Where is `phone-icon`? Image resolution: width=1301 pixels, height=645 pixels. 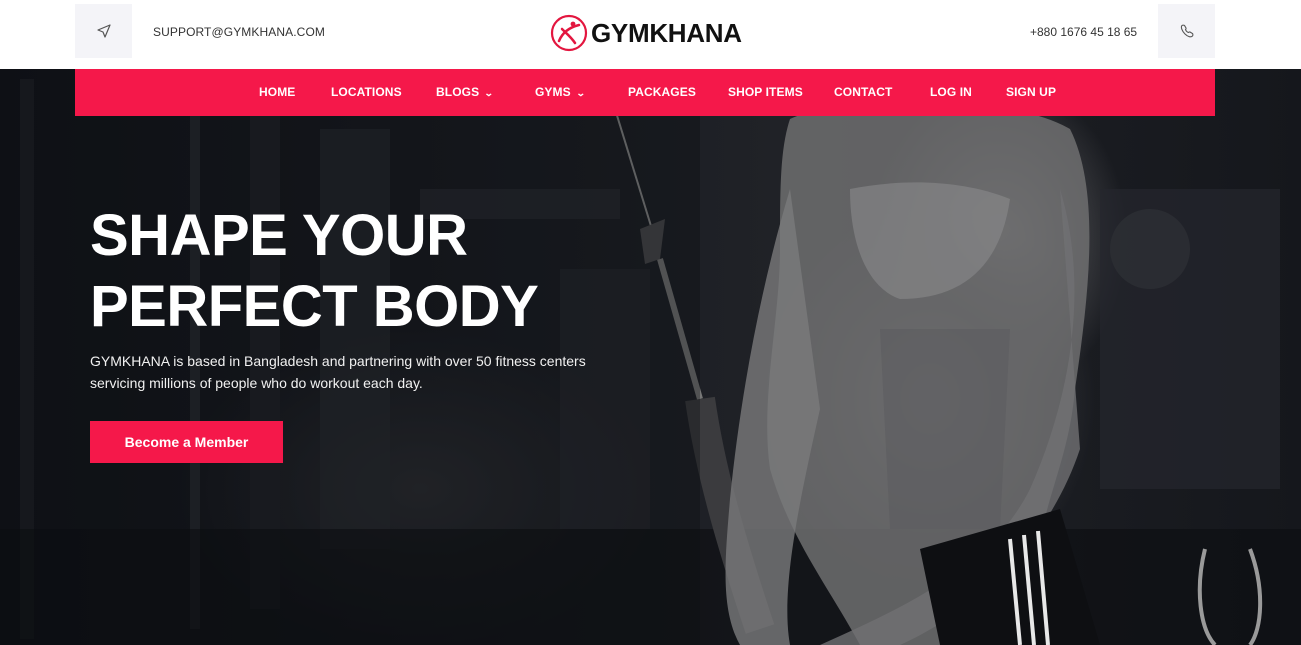 phone-icon is located at coordinates (1186, 31).